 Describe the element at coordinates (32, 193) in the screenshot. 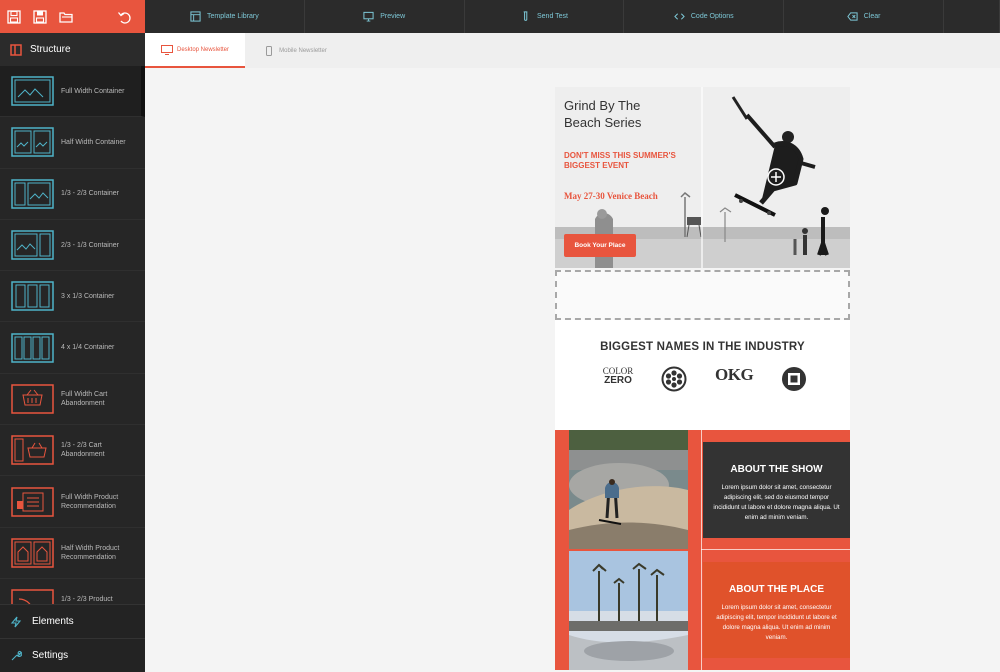

I see `one-third-two-thirds-icon` at that location.